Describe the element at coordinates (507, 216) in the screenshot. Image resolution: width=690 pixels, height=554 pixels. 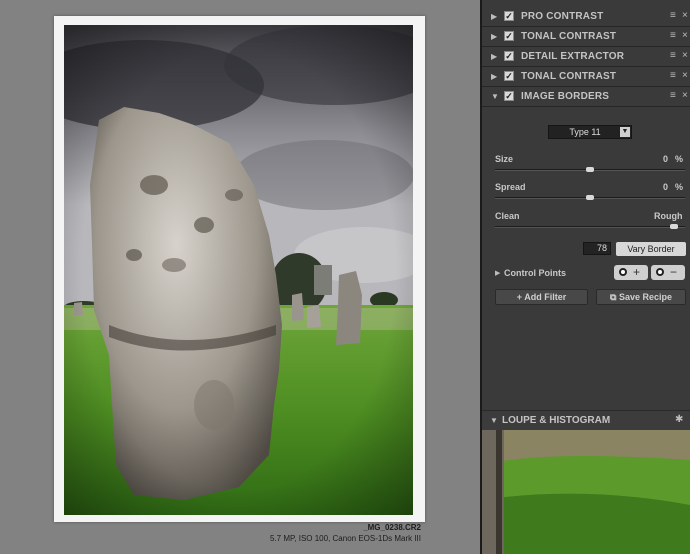
I see `clean-label: Clean` at that location.